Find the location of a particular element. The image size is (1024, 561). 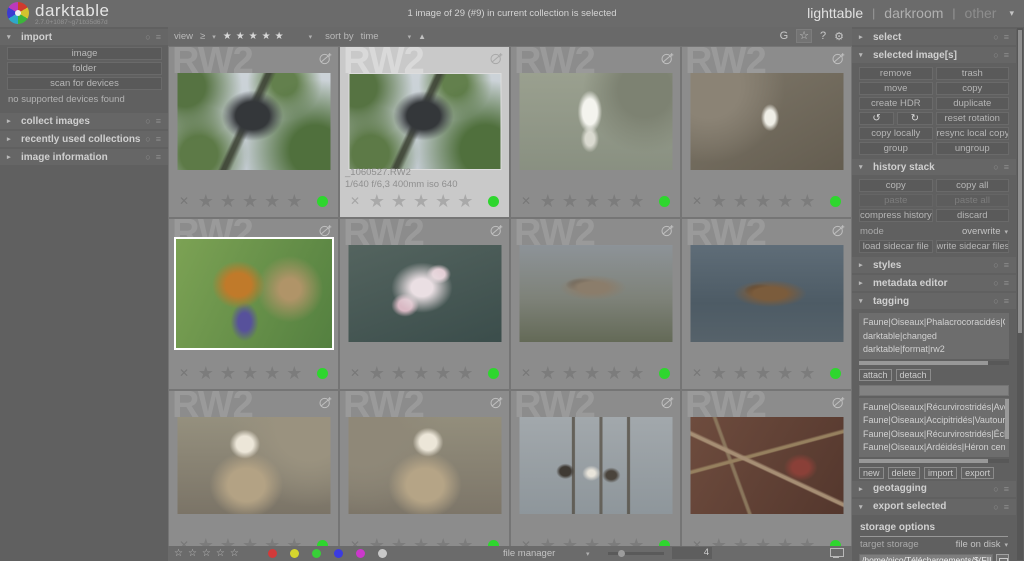

preferences-gear-icon: ⚙ is located at coordinates (839, 36).